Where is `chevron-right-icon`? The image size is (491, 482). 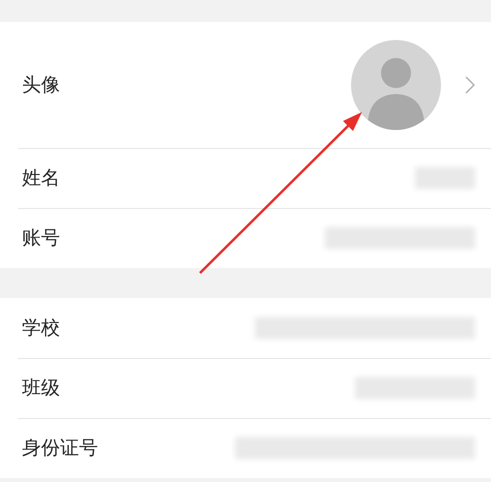 chevron-right-icon is located at coordinates (470, 85).